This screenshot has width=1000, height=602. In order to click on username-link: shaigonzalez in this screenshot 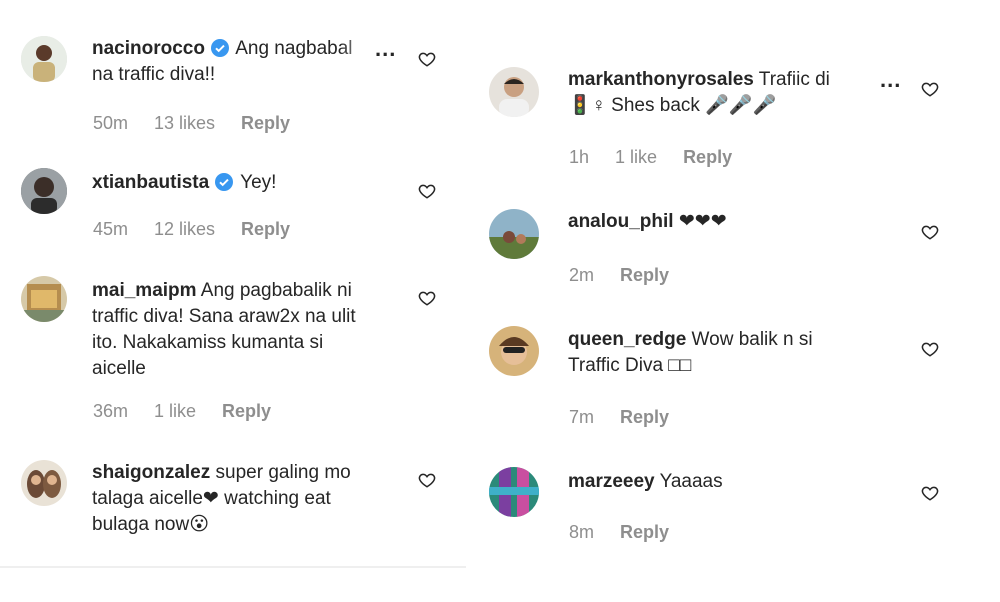, I will do `click(151, 472)`.